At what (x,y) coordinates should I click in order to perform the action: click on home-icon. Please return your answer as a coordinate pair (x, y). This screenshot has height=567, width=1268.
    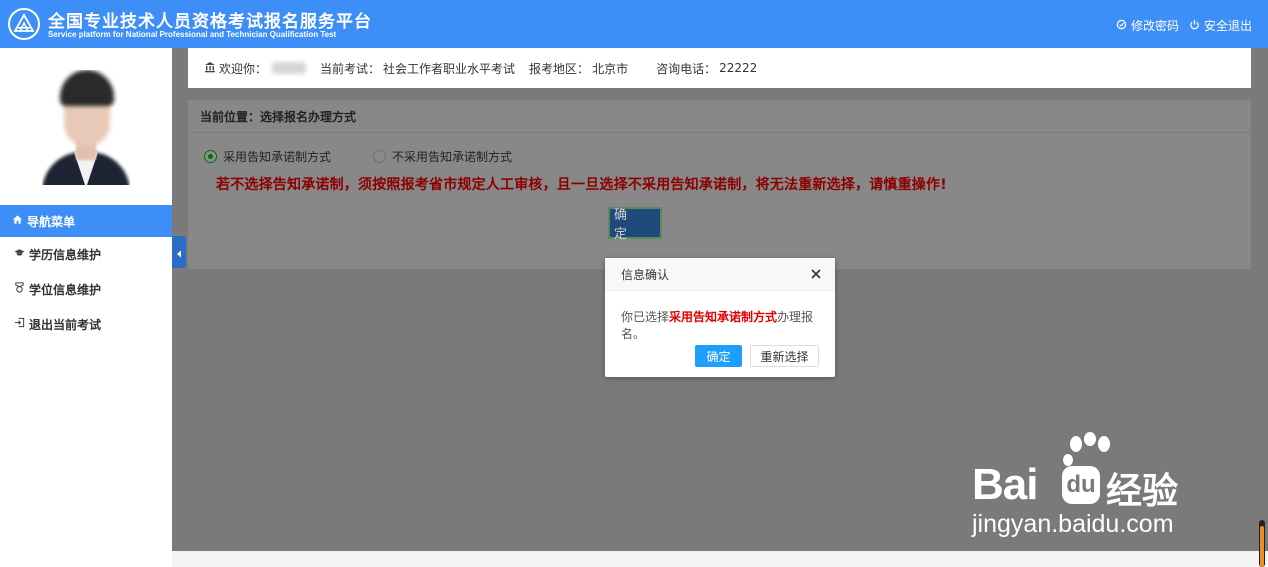
    Looking at the image, I should click on (17, 221).